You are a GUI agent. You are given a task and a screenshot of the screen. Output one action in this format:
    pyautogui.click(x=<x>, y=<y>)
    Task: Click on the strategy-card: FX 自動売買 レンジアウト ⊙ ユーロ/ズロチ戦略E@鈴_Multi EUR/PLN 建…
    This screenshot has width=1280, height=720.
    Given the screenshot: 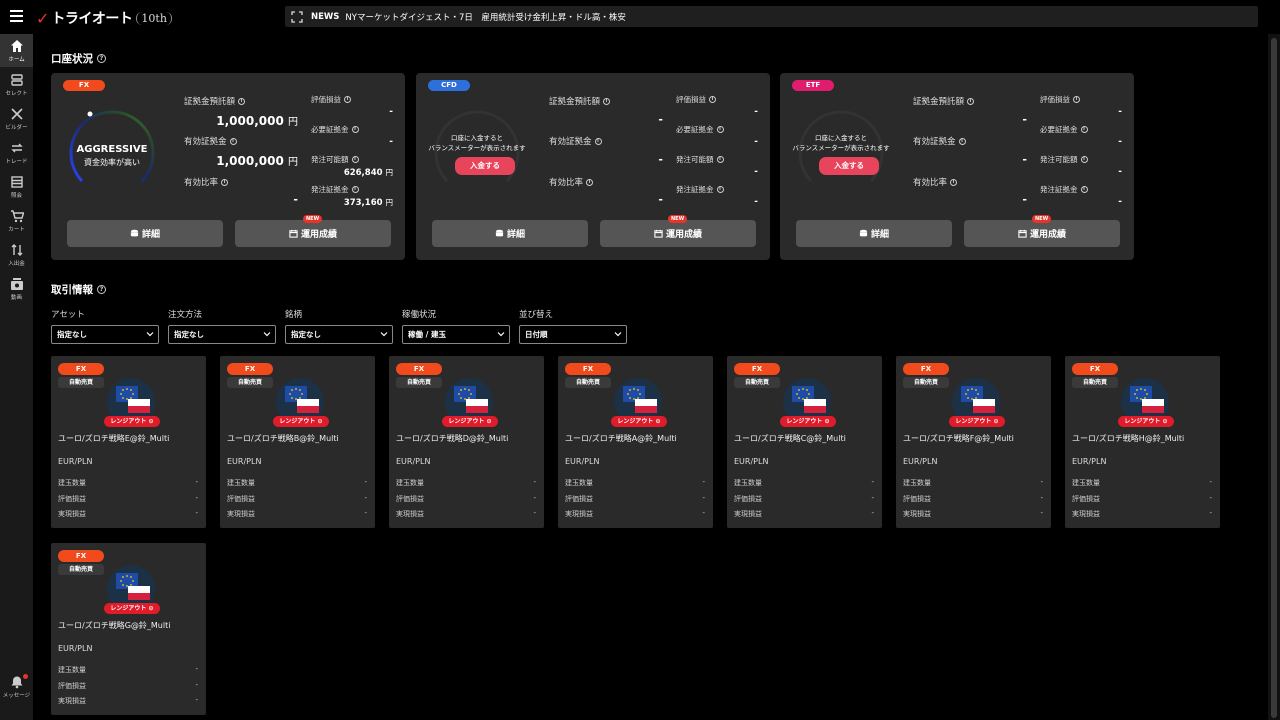 What is the action you would take?
    pyautogui.click(x=128, y=442)
    